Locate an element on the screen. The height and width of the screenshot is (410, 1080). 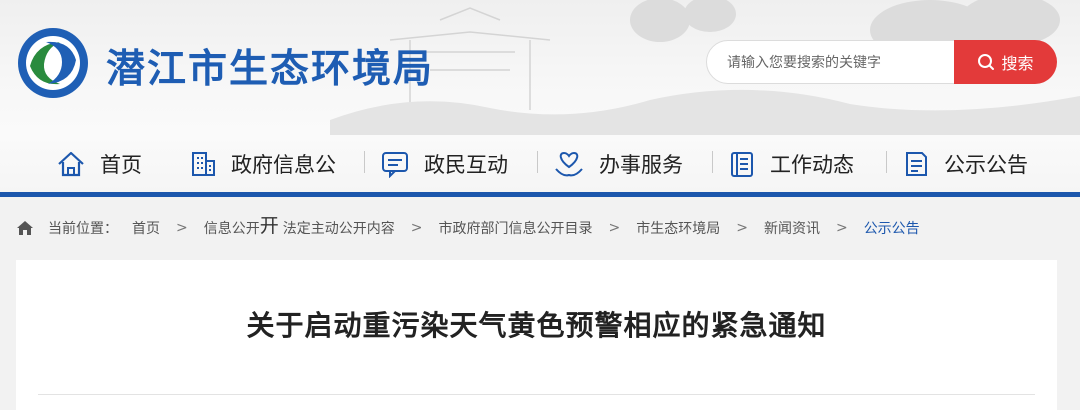
article-title: 关于启动重污染天气黄色预警相应的紧急通知 is located at coordinates (536, 325).